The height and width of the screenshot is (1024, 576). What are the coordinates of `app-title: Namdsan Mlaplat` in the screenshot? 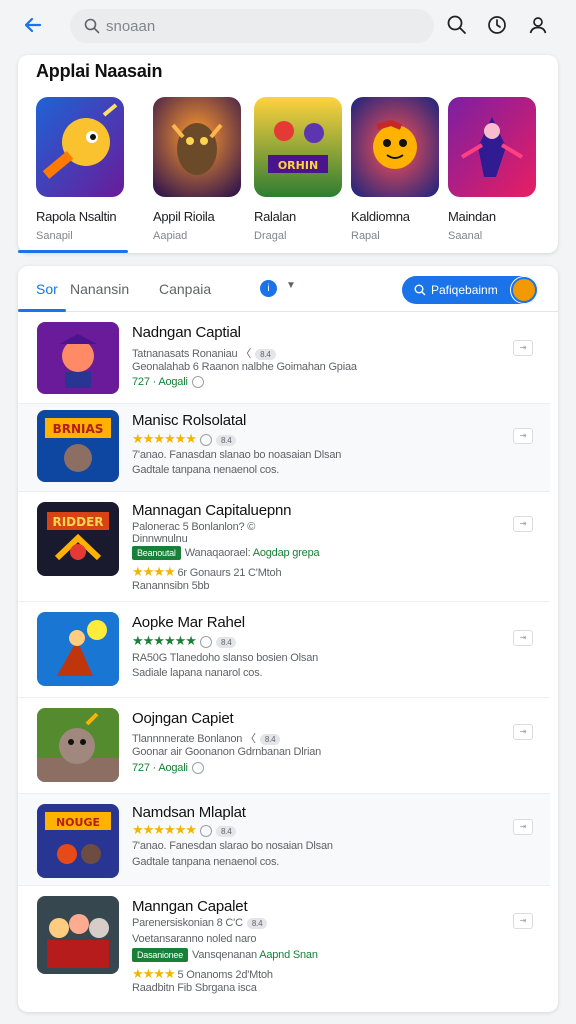 It's located at (189, 812).